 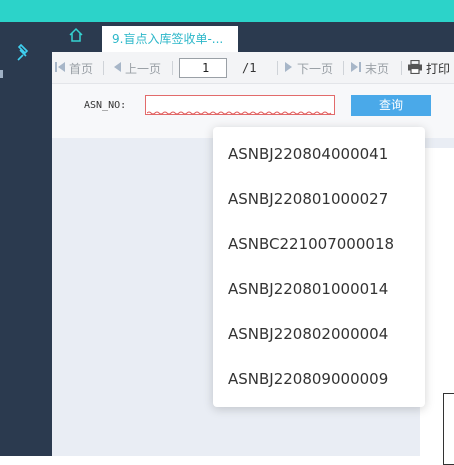 I want to click on dropdown-option: ASNBJ220809000009, so click(x=308, y=379).